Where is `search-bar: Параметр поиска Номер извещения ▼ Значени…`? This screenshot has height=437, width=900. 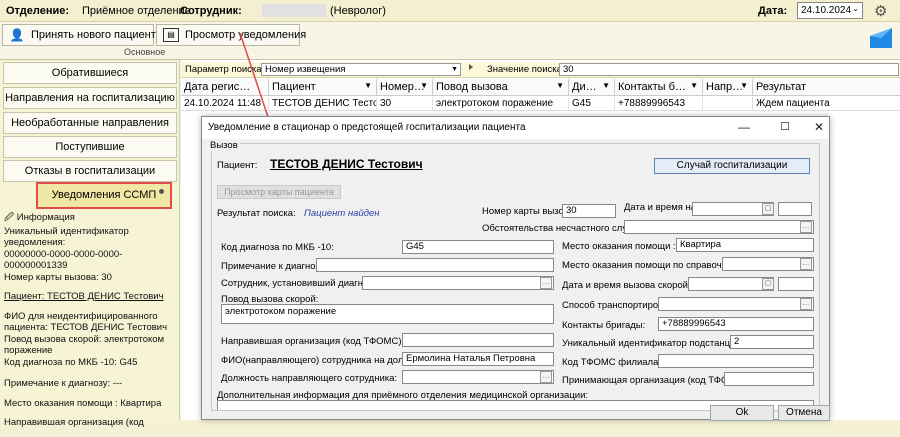 search-bar: Параметр поиска Номер извещения ▼ Значени… is located at coordinates (540, 70).